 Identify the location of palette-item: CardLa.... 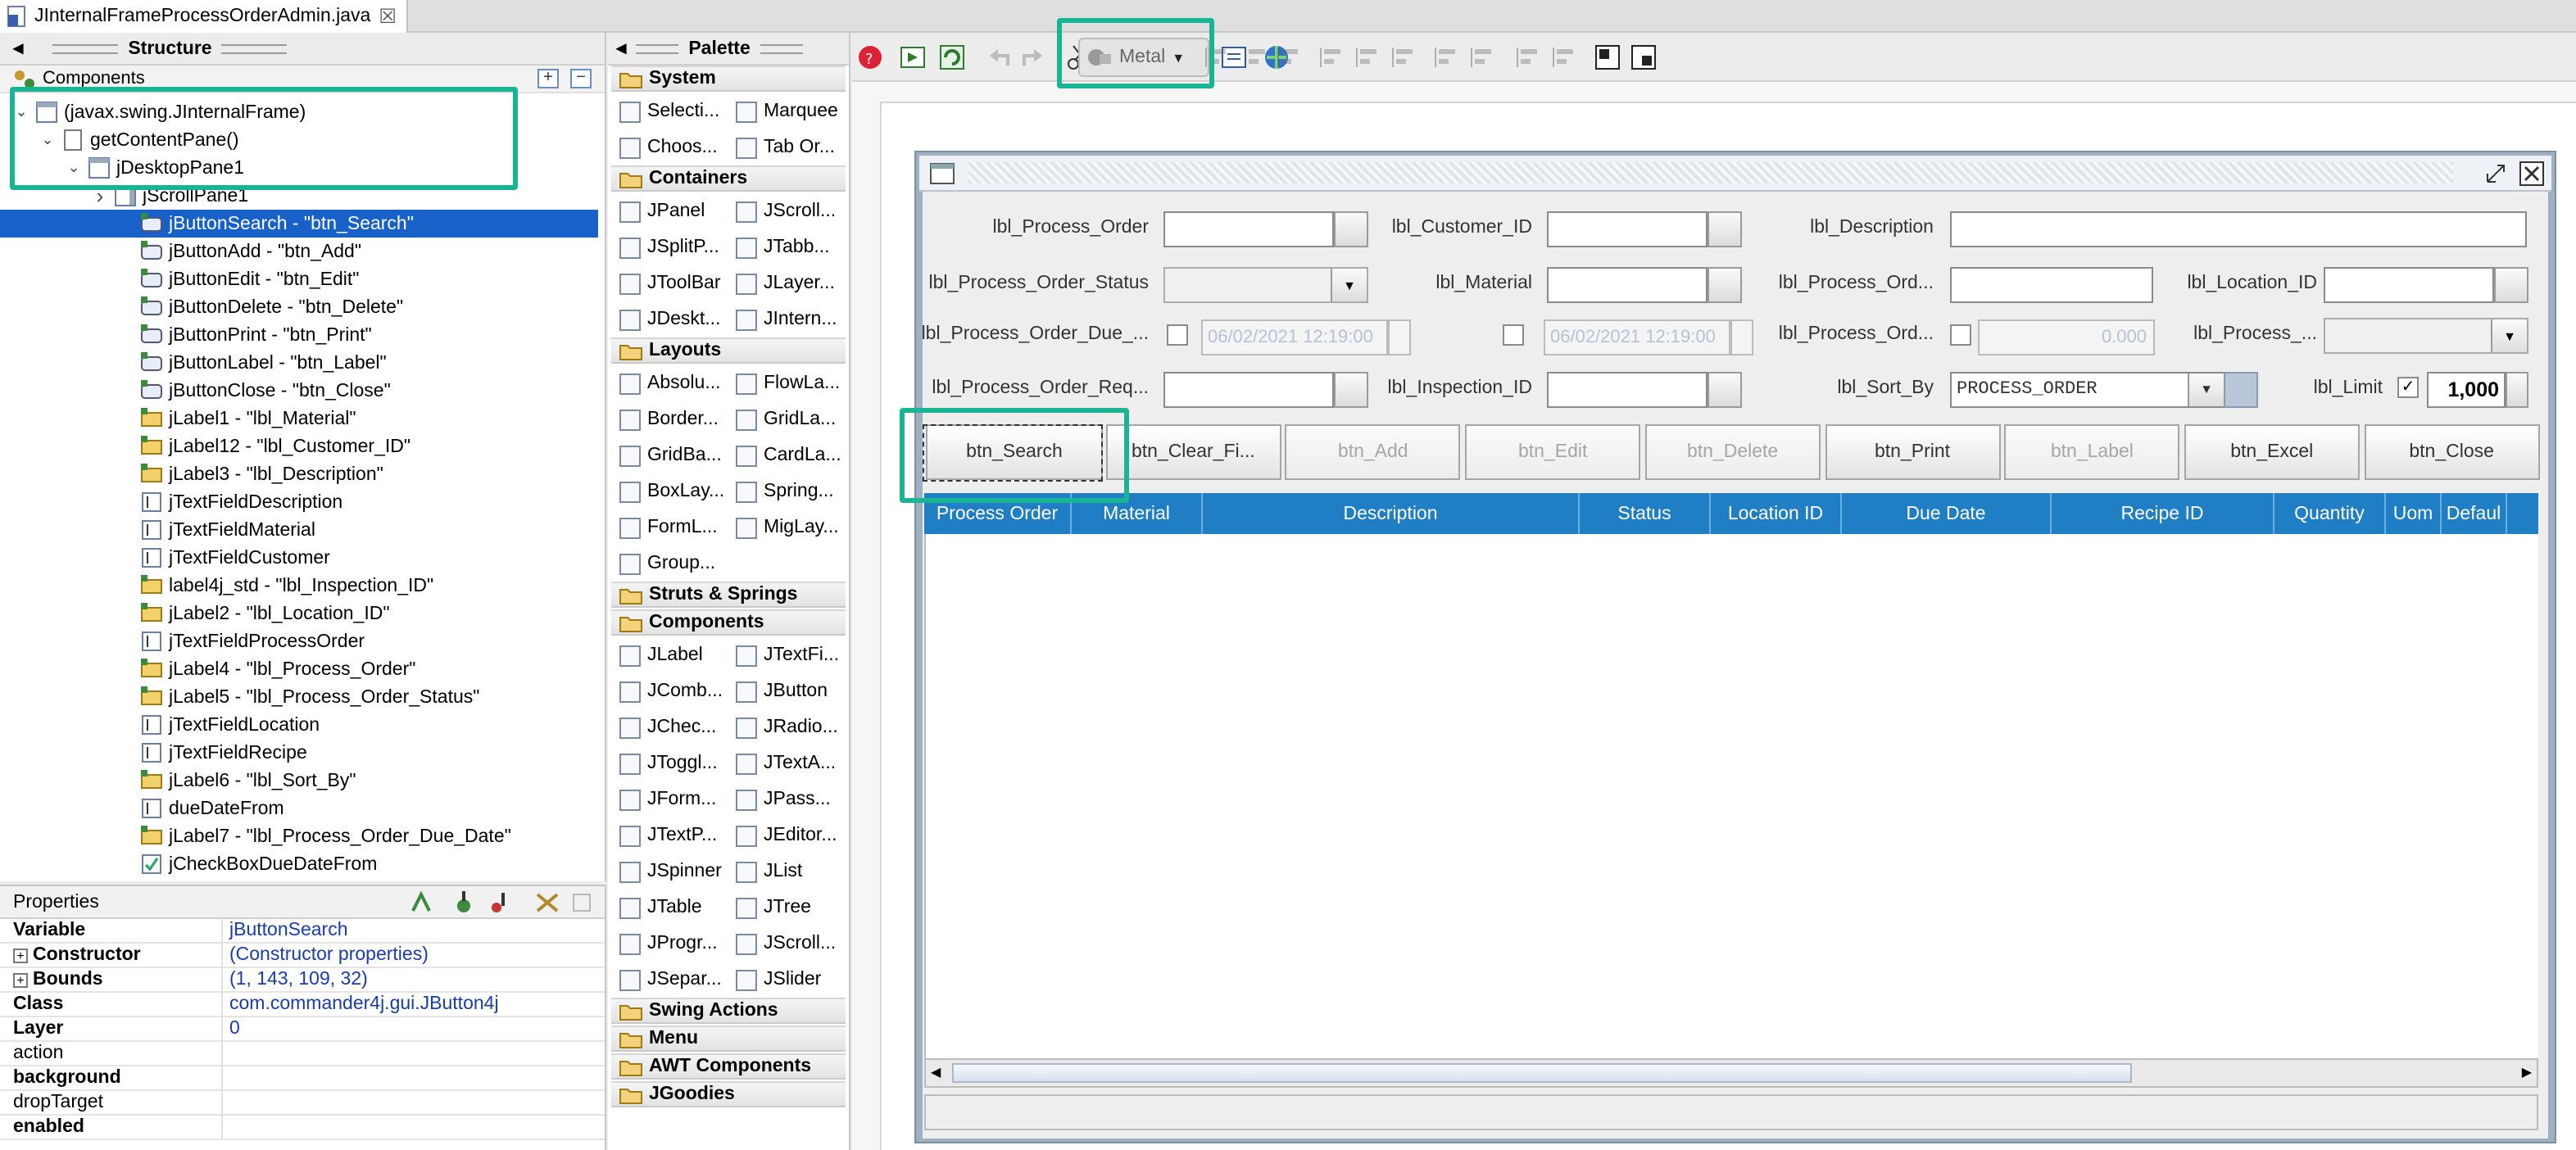
(786, 455).